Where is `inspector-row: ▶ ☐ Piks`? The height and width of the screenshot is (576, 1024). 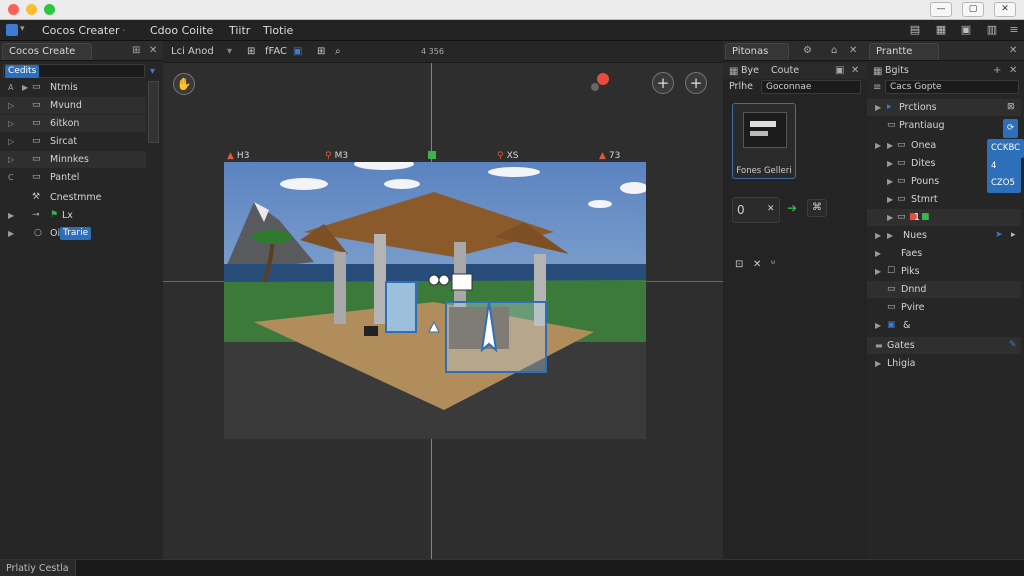 inspector-row: ▶ ☐ Piks is located at coordinates (944, 271).